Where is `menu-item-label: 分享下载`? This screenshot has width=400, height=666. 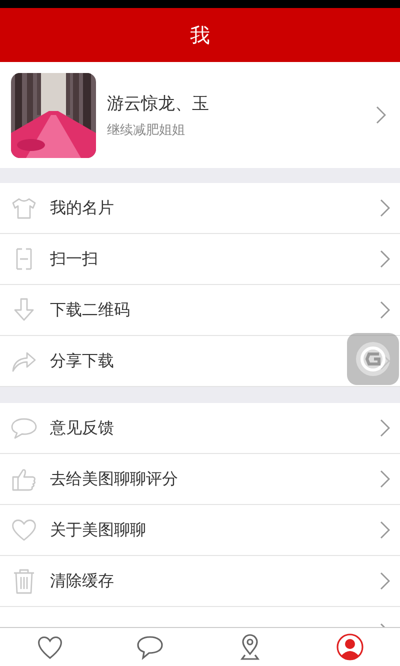
menu-item-label: 分享下载 is located at coordinates (82, 361).